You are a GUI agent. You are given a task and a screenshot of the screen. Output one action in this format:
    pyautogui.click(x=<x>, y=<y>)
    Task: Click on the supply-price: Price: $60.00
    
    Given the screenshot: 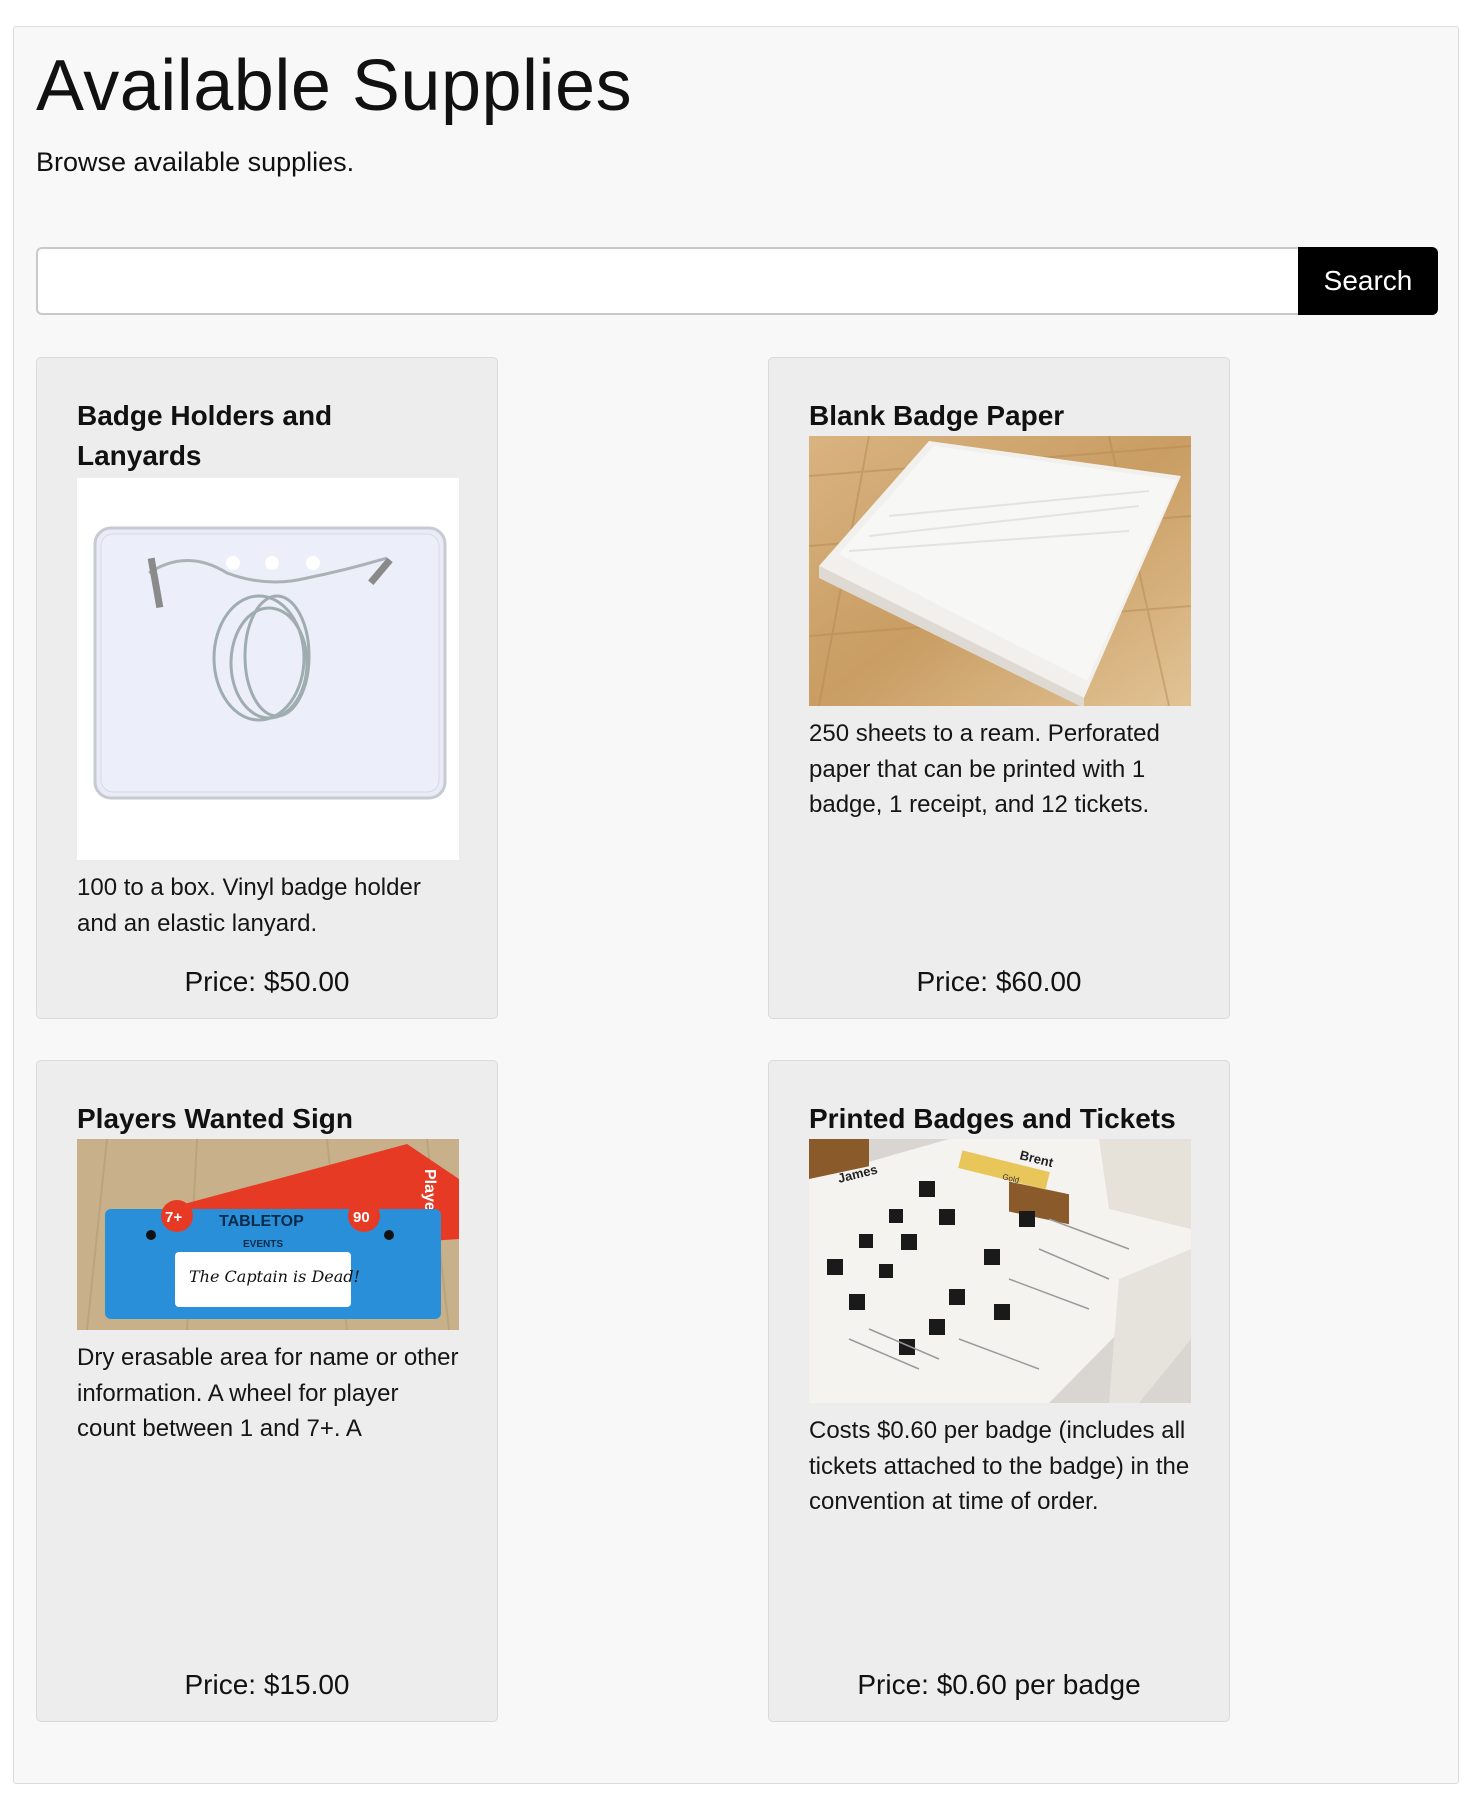 What is the action you would take?
    pyautogui.click(x=999, y=981)
    